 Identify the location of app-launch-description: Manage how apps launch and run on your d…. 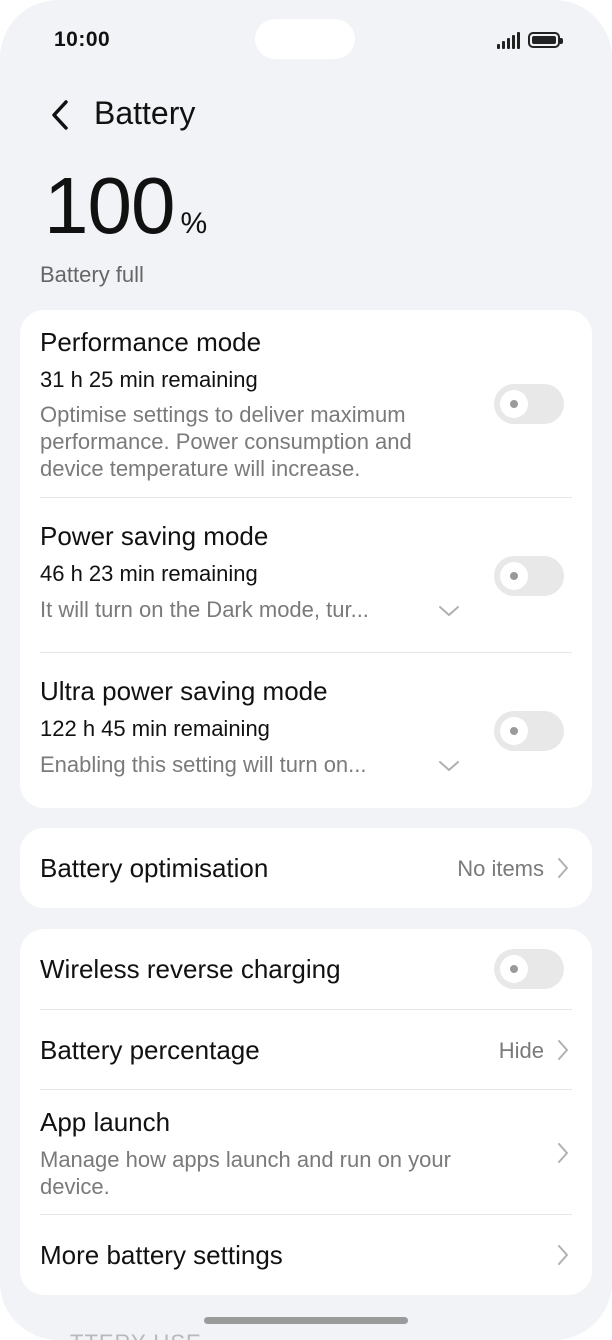
(245, 1173).